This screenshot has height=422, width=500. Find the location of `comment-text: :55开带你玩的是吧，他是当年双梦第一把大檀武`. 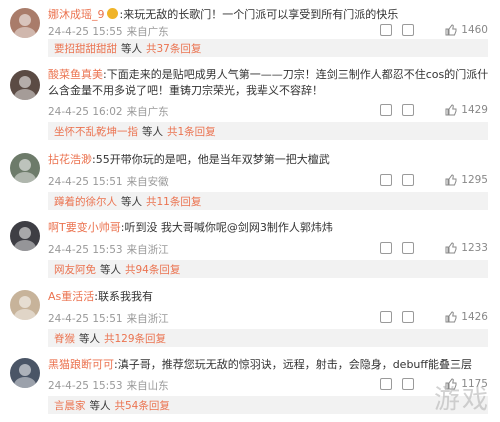

comment-text: :55开带你玩的是吧，他是当年双梦第一把大檀武 is located at coordinates (211, 159).